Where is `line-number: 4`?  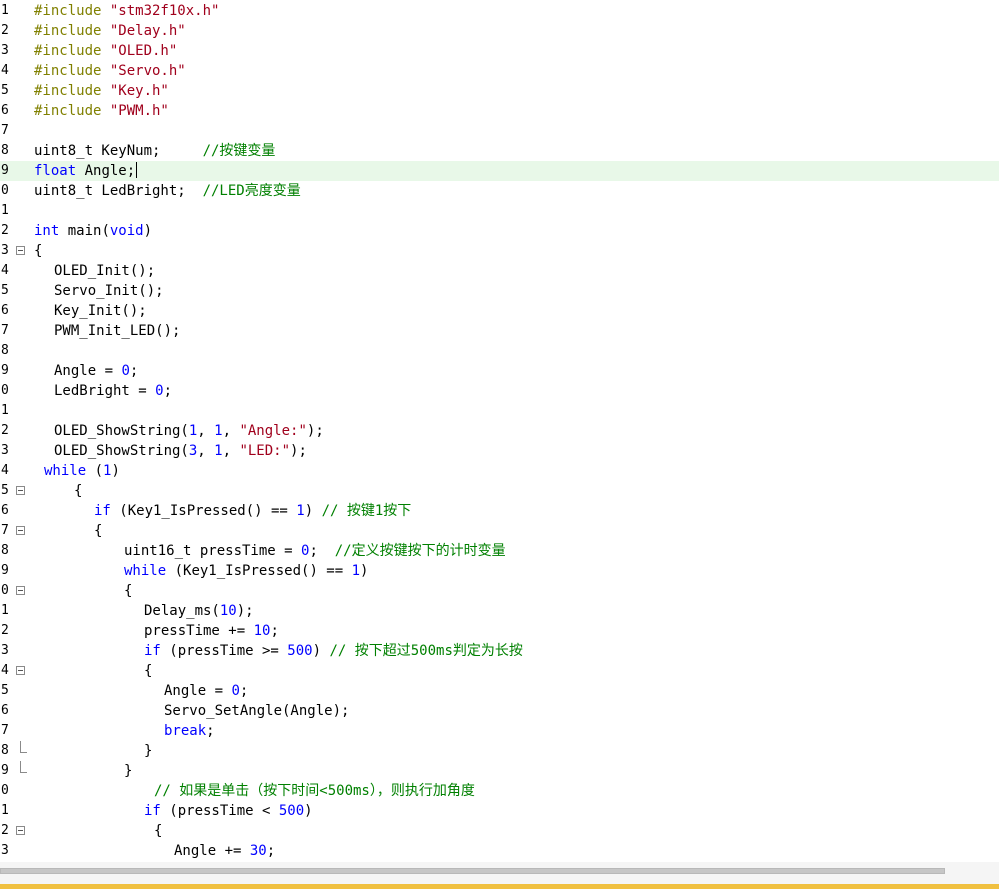
line-number: 4 is located at coordinates (5, 270).